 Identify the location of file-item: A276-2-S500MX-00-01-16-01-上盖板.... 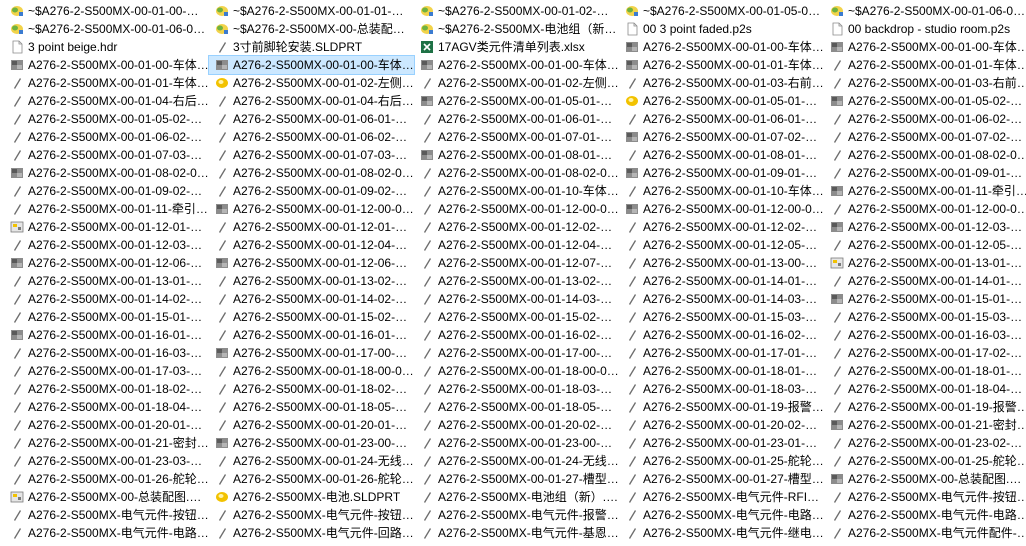
(106, 335).